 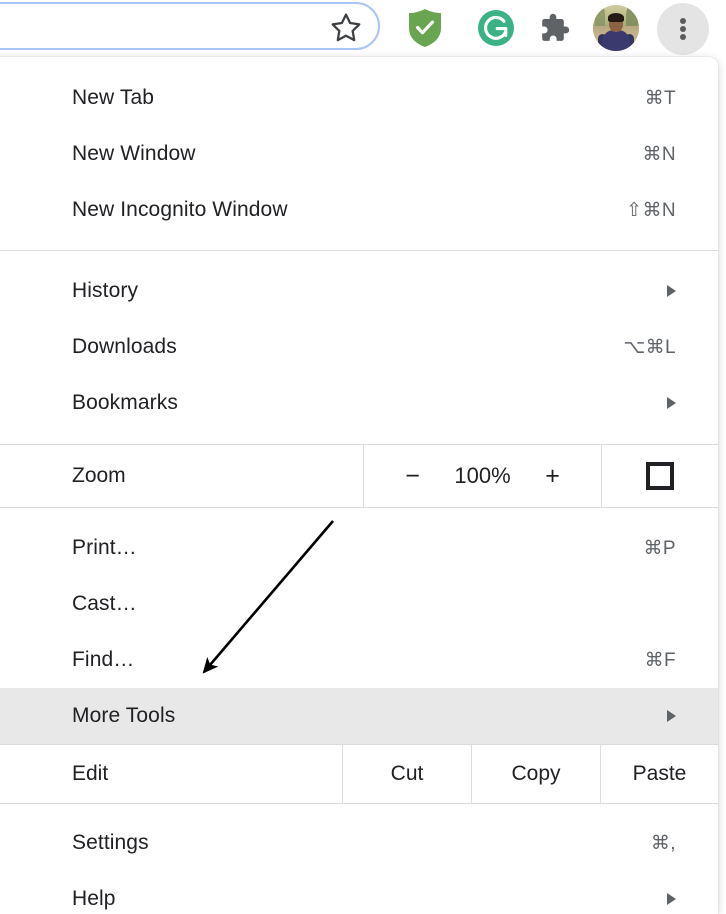 What do you see at coordinates (553, 476) in the screenshot?
I see `zoom-in-button: +` at bounding box center [553, 476].